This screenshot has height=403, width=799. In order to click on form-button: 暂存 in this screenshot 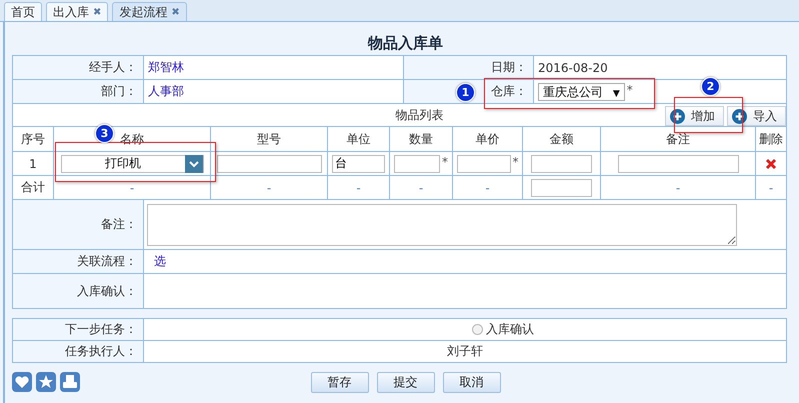, I will do `click(339, 382)`.